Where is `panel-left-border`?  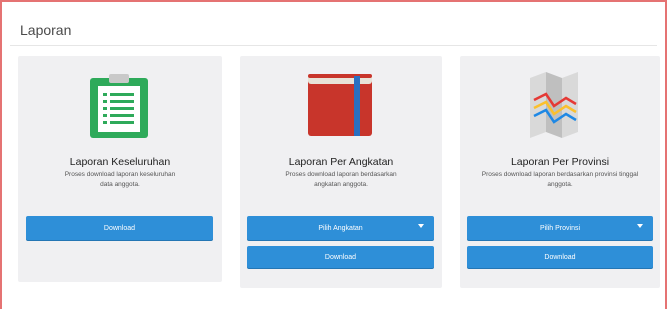
panel-left-border is located at coordinates (1, 154).